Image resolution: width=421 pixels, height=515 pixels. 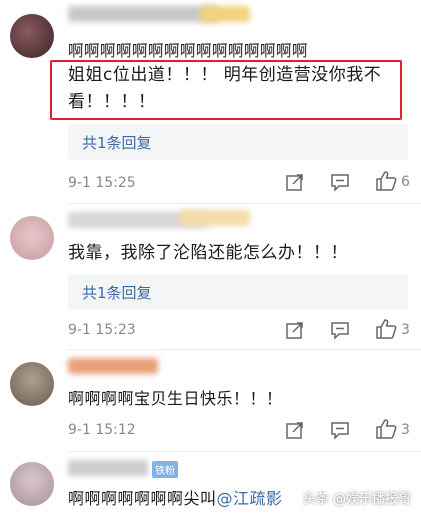 I want to click on timestamp: 9-1 15:12, so click(x=102, y=430).